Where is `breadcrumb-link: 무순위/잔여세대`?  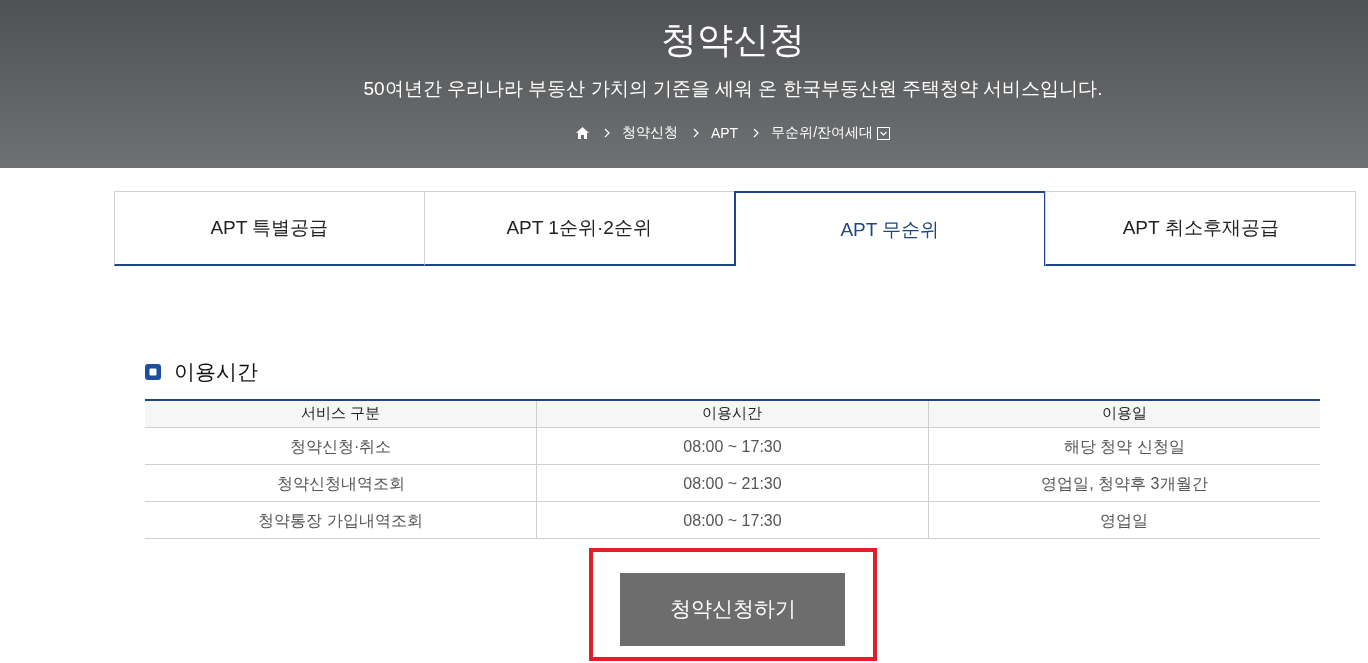
breadcrumb-link: 무순위/잔여세대 is located at coordinates (822, 133).